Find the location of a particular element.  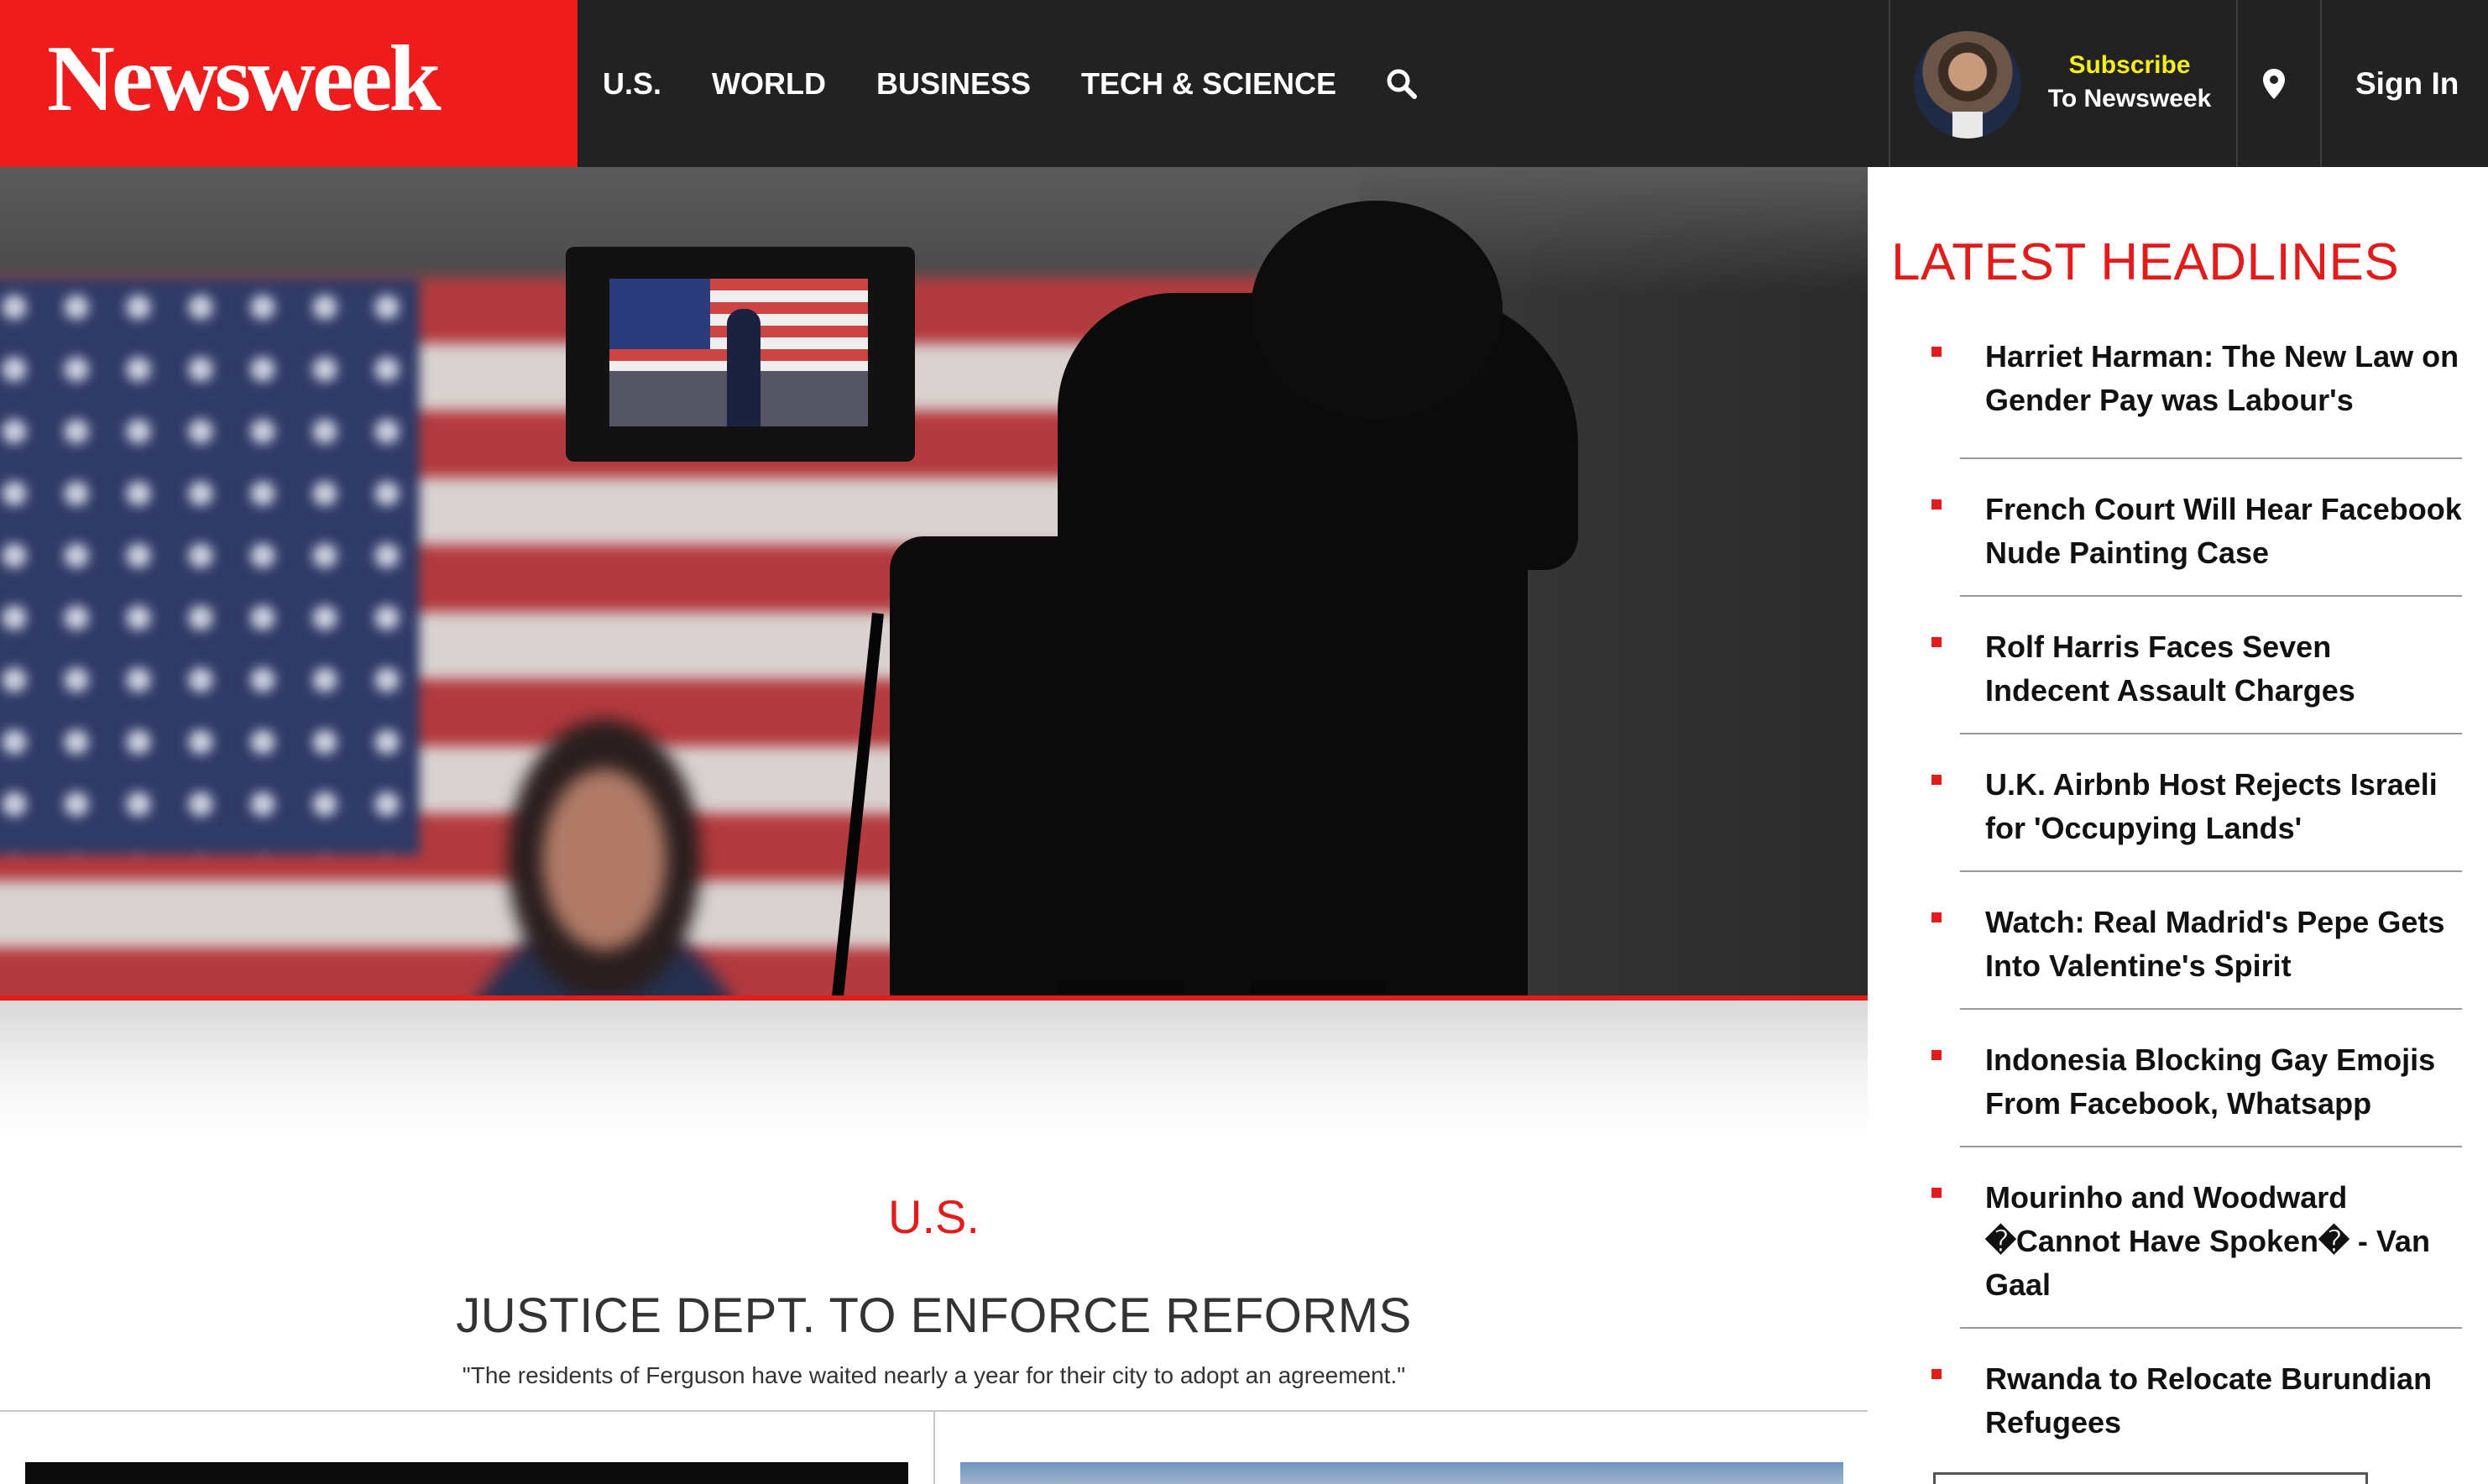

camera-viewfinder is located at coordinates (741, 354).